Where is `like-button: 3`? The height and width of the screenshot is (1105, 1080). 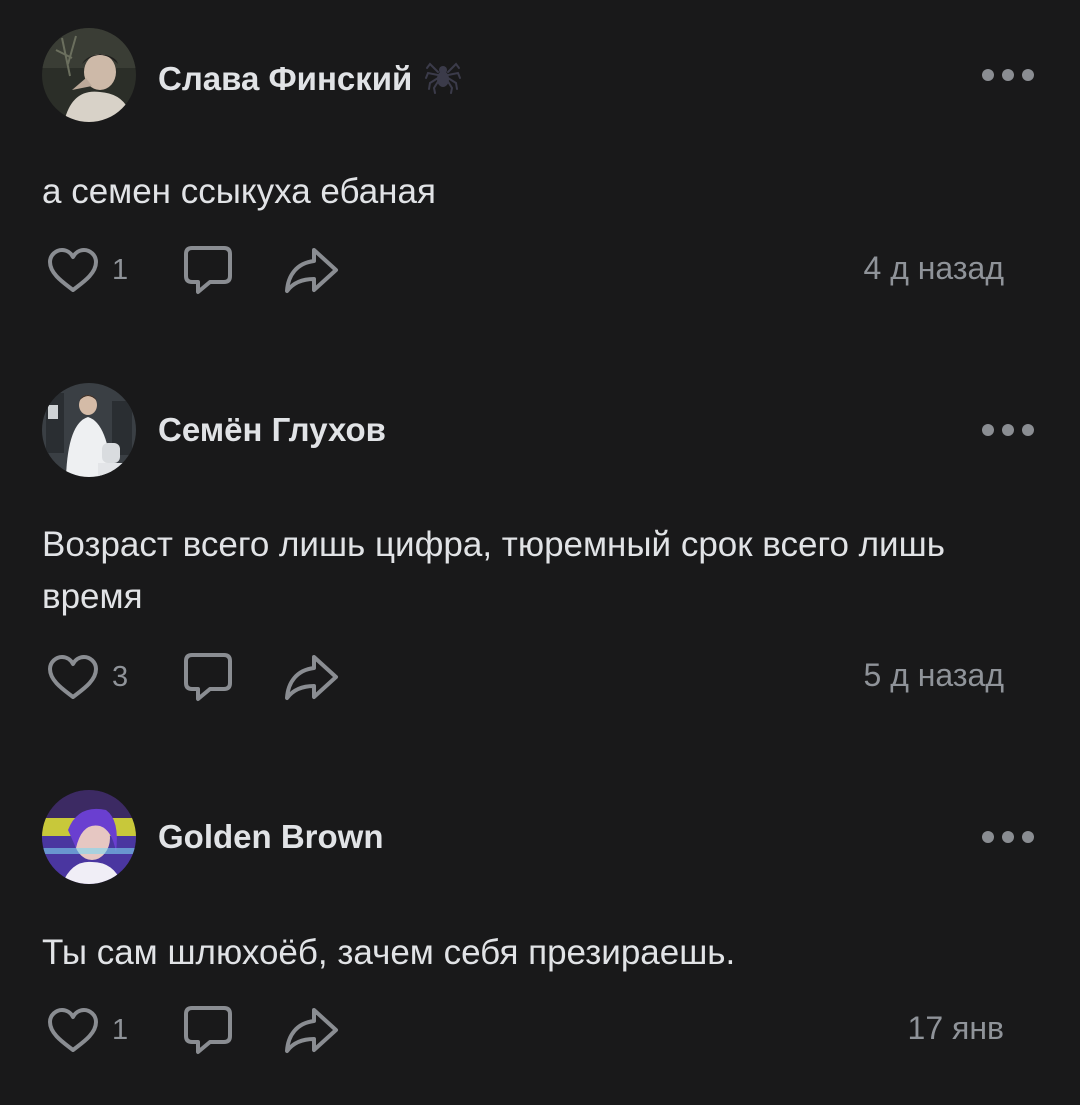 like-button: 3 is located at coordinates (87, 677).